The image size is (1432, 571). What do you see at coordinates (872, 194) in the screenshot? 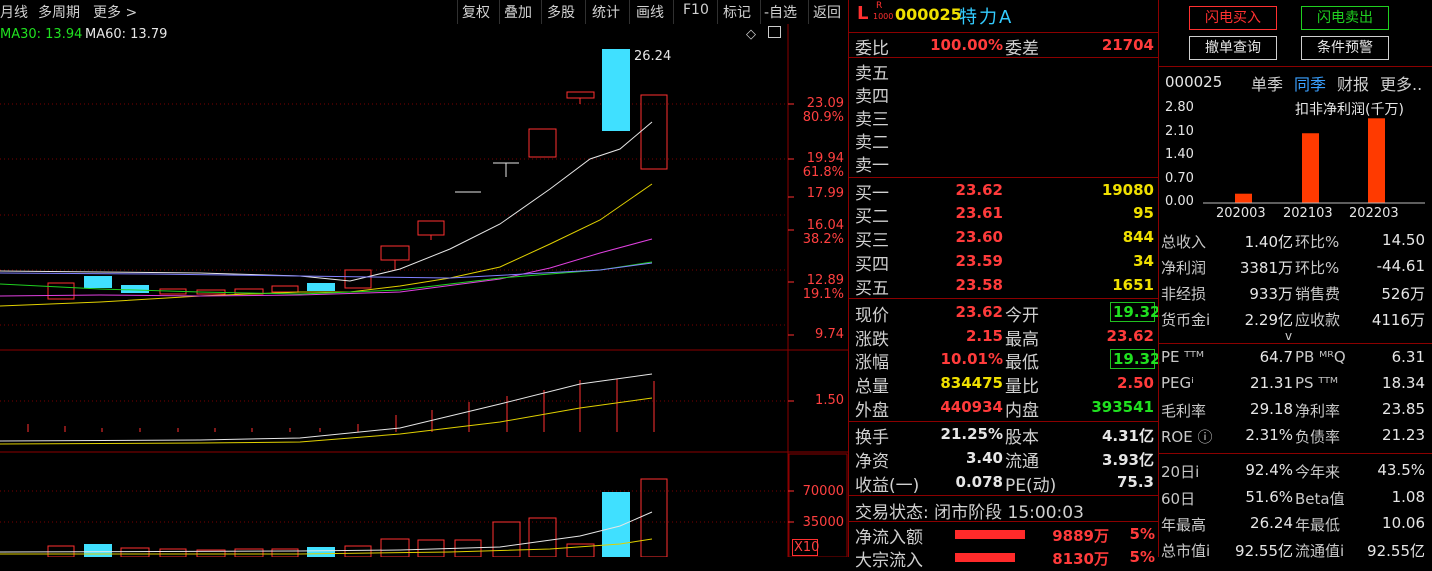
I see `buy-level-label: 买一` at bounding box center [872, 194].